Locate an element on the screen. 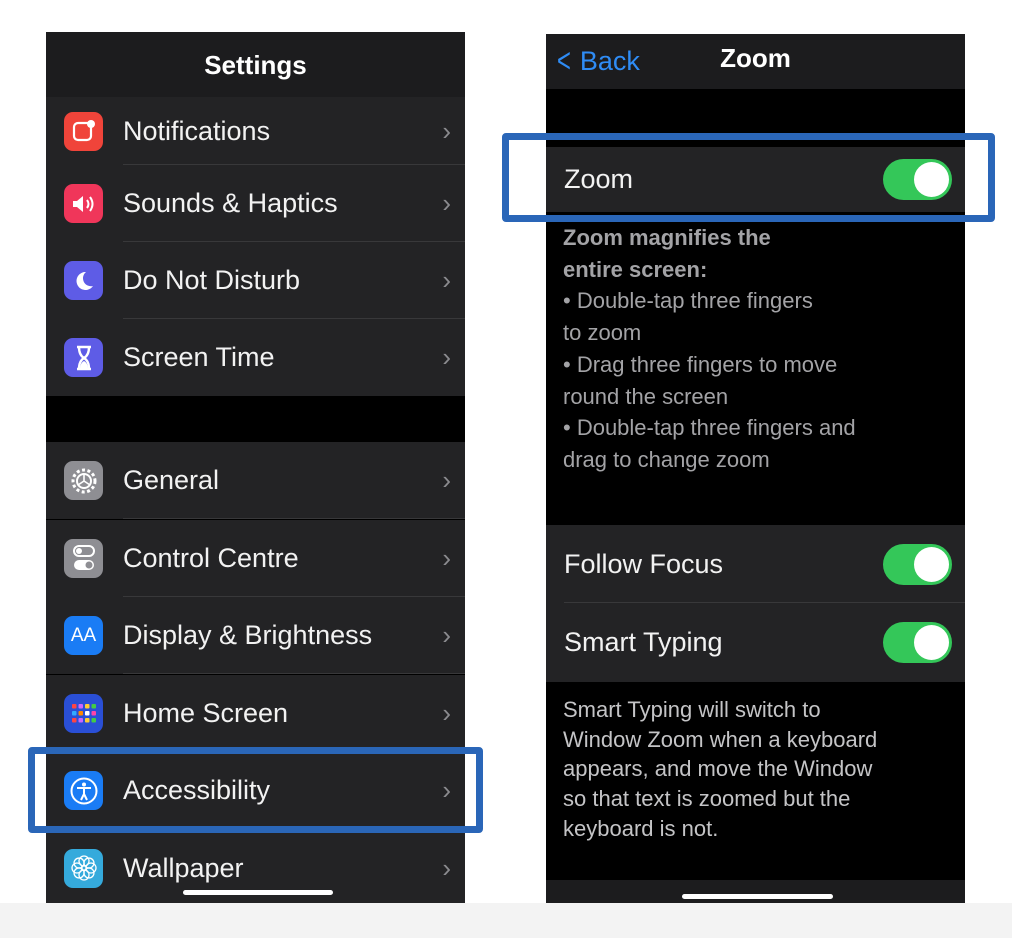 This screenshot has height=938, width=1012. settings-row-screen-time: Screen Time › is located at coordinates (255, 357).